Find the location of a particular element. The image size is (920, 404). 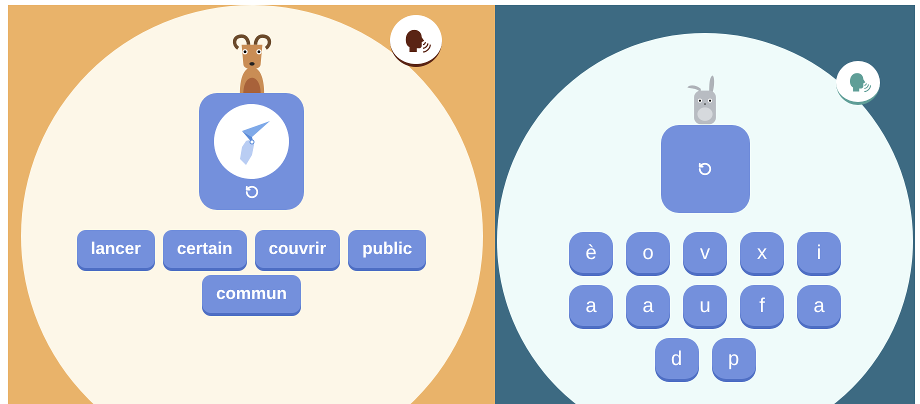

letter-tile-button: o is located at coordinates (648, 252).